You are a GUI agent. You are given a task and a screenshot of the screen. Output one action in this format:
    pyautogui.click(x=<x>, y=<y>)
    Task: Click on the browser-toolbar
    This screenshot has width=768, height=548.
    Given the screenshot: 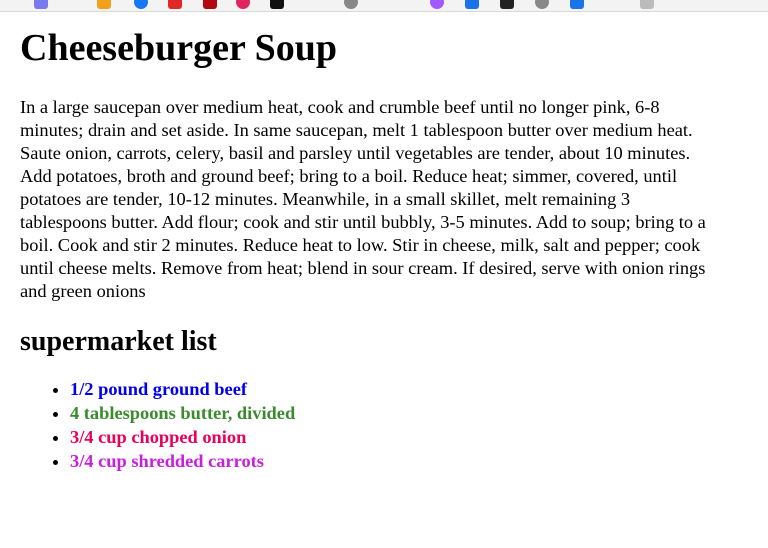 What is the action you would take?
    pyautogui.click(x=384, y=6)
    